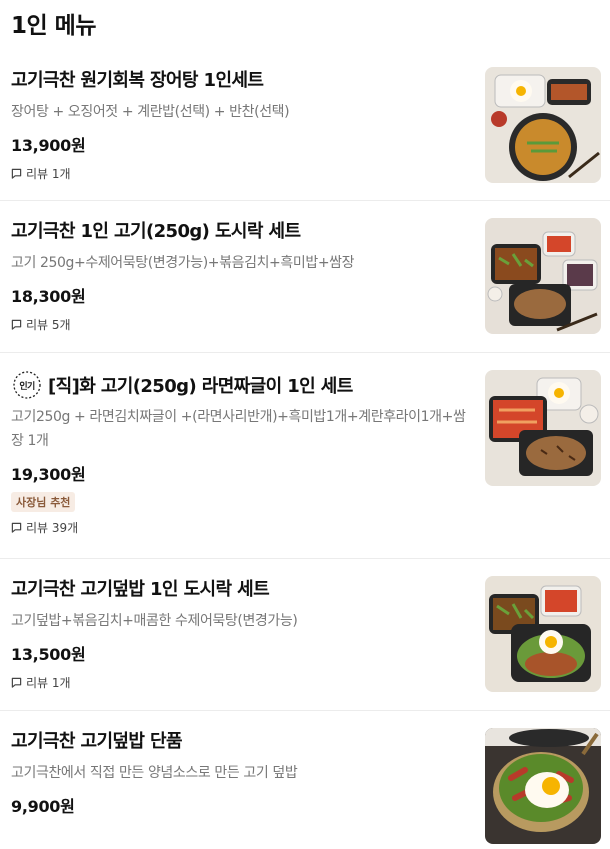  I want to click on review-count: 리뷰 39개, so click(240, 527).